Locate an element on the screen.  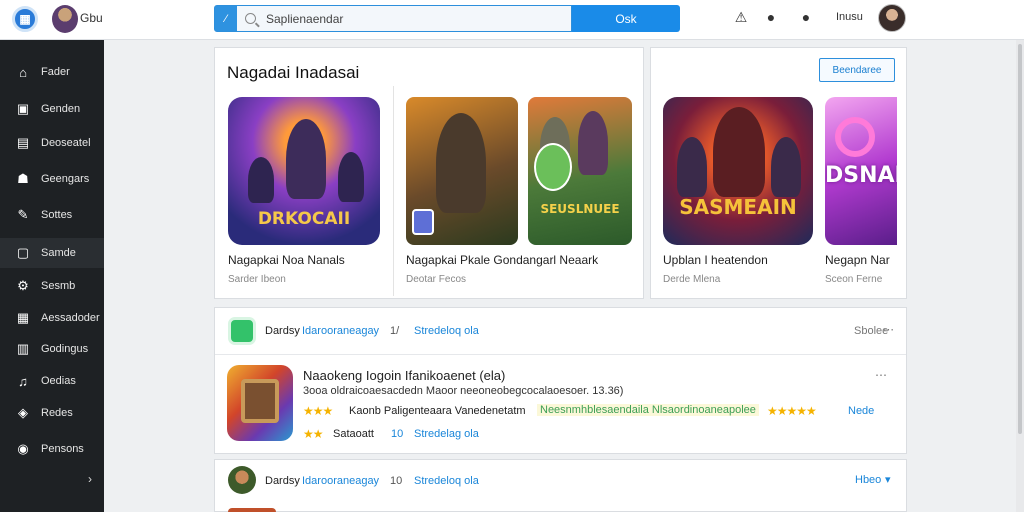
search-bar: ⁄ is located at coordinates (393, 18).